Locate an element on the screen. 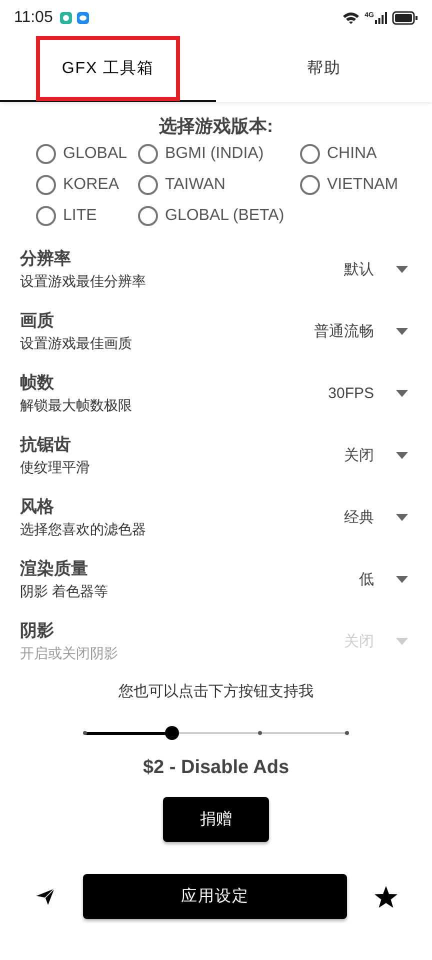 The width and height of the screenshot is (432, 960). star-icon is located at coordinates (386, 896).